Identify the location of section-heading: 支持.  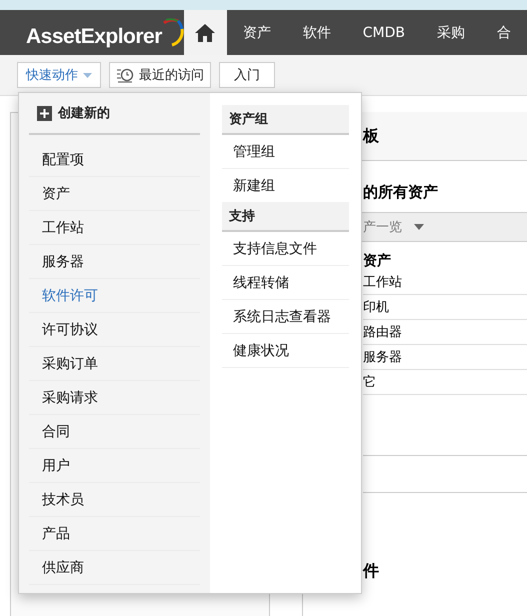
(285, 217).